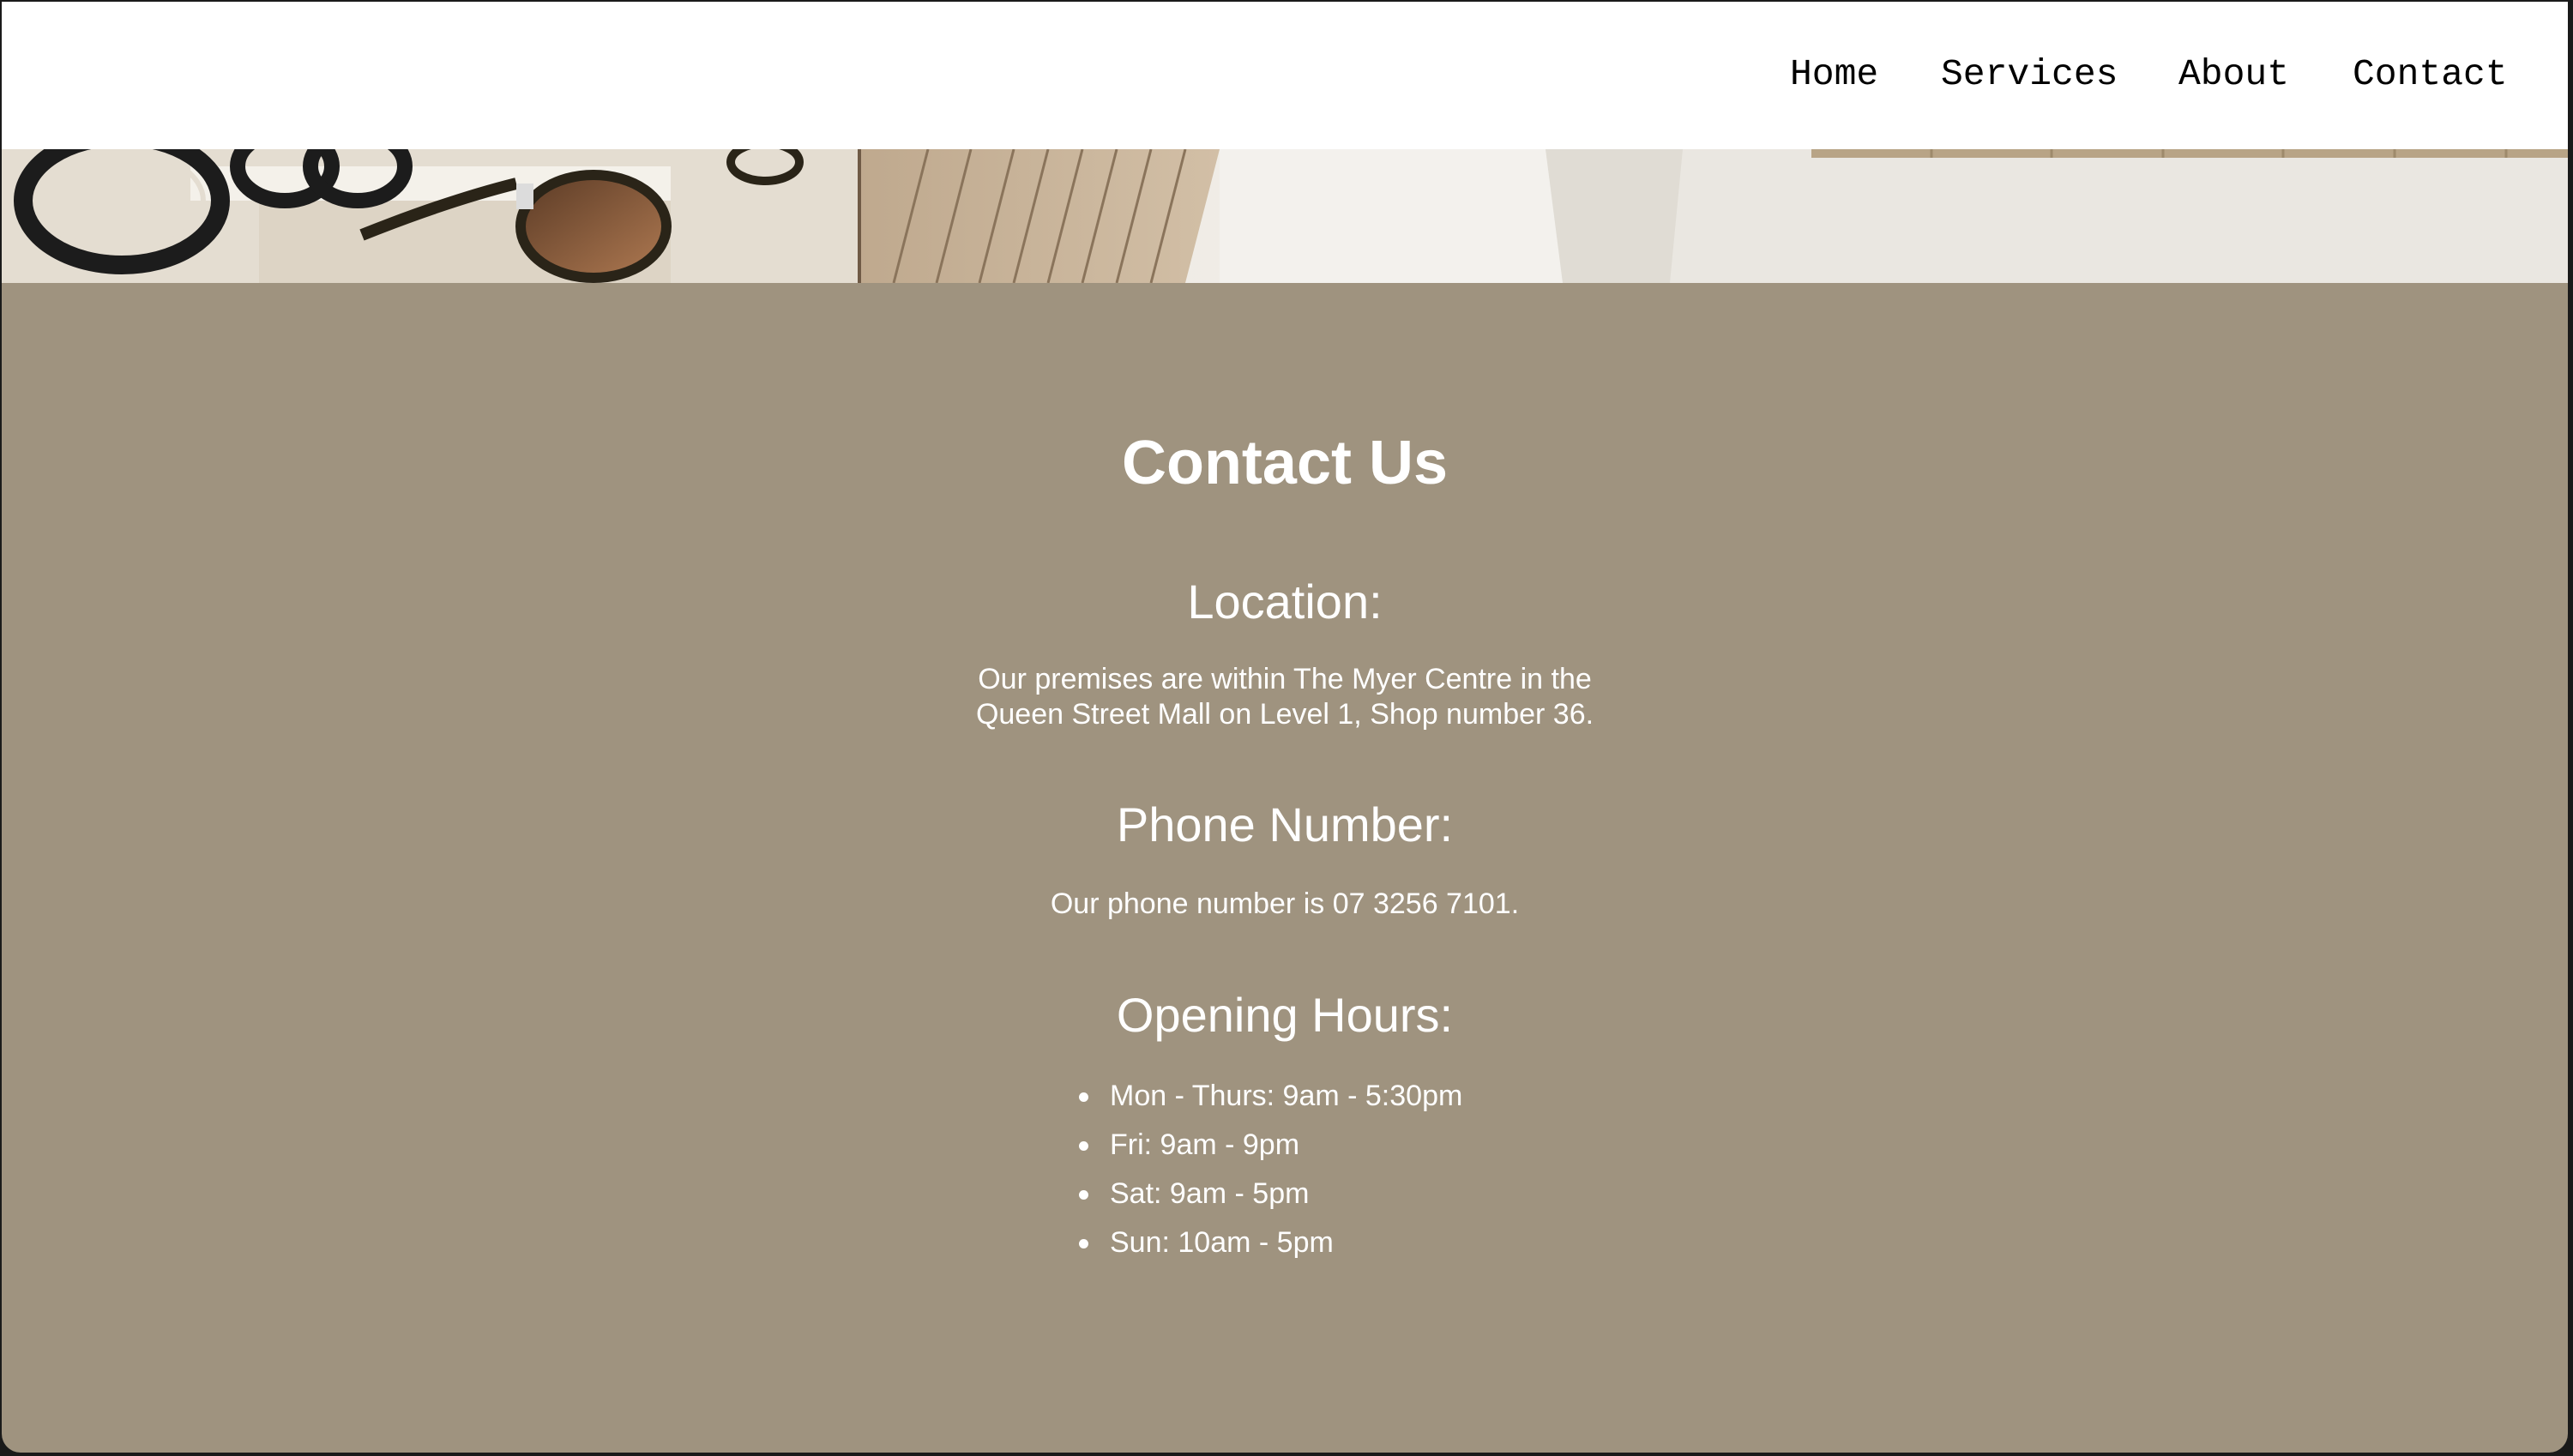 The width and height of the screenshot is (2573, 1456). I want to click on list-item: Sun: 10am - 5pm, so click(1268, 1242).